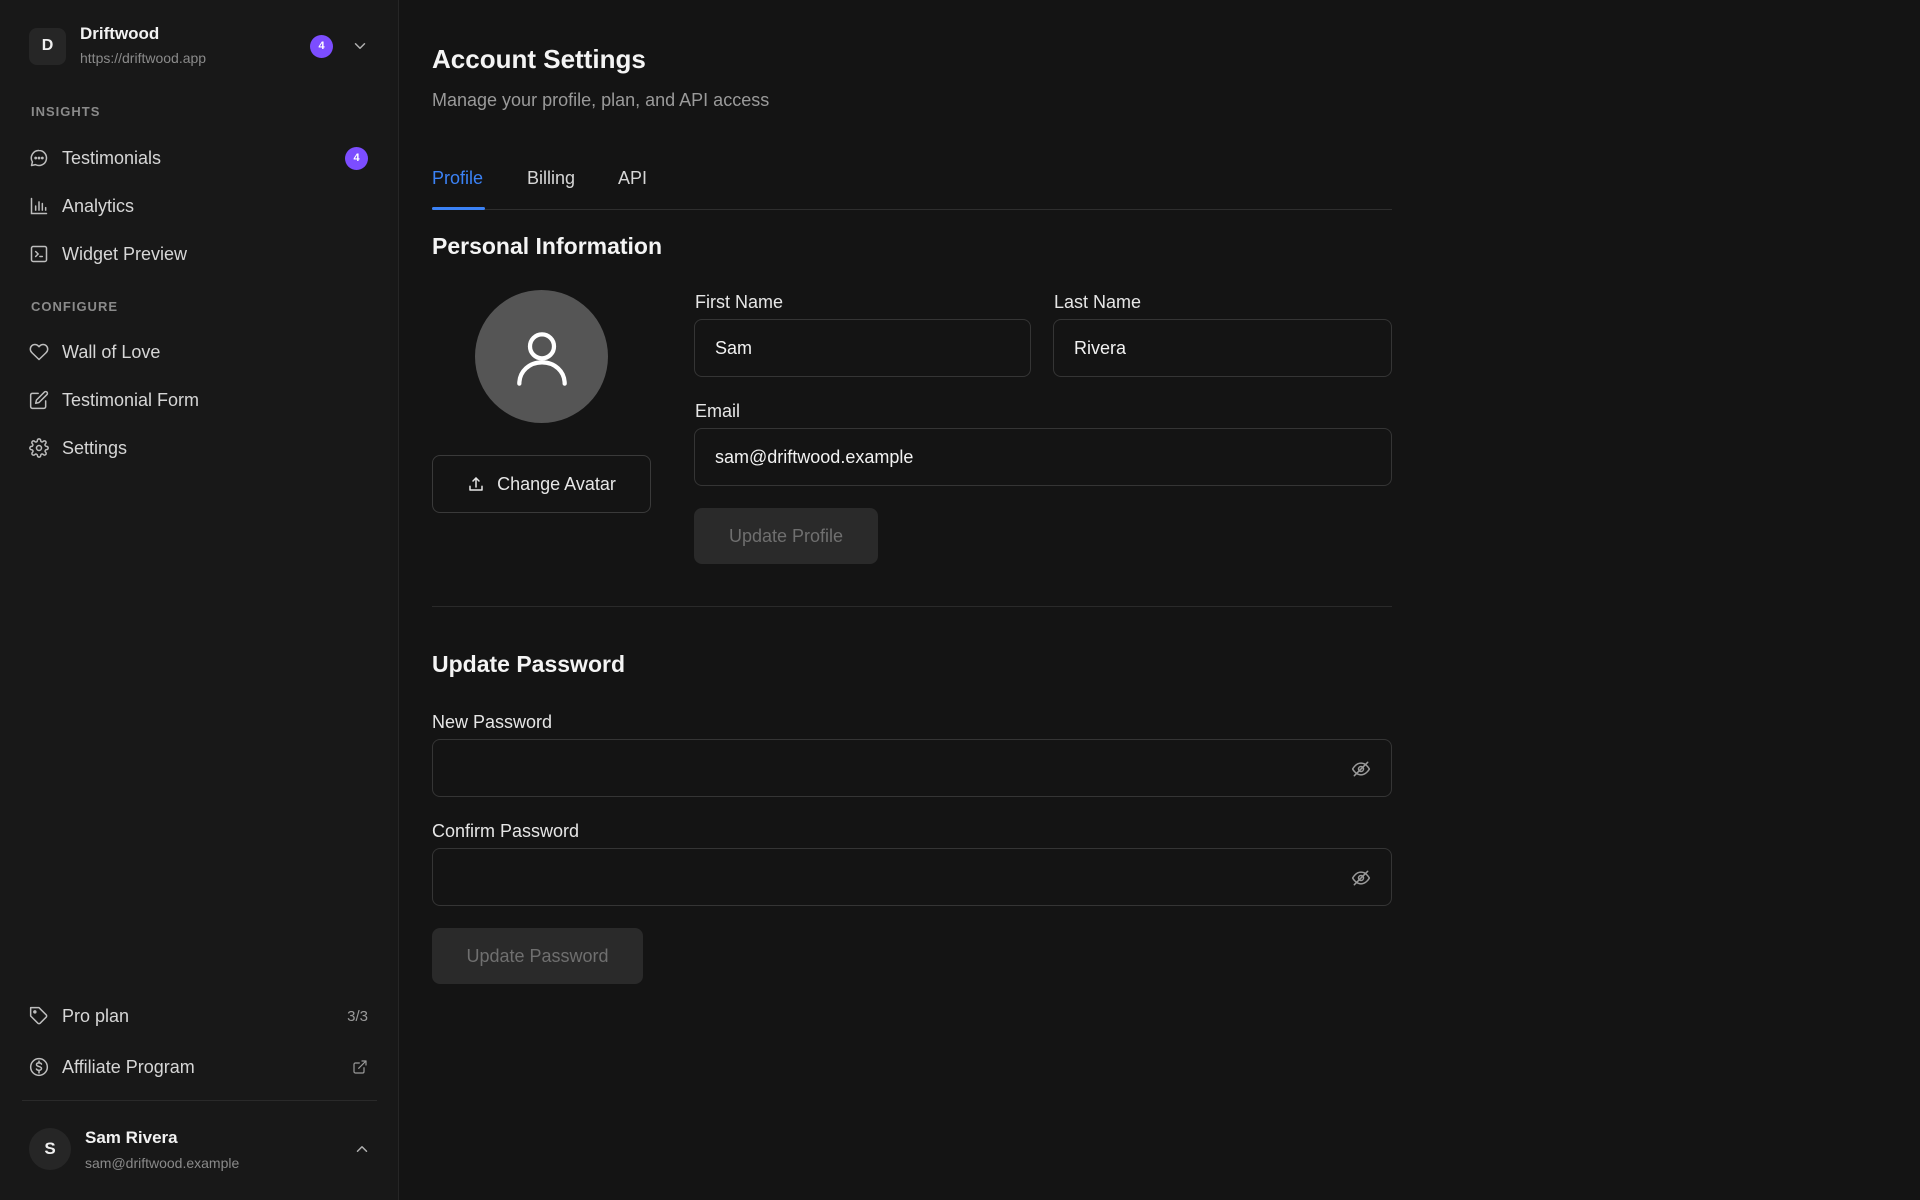  I want to click on workspace-name: Driftwood, so click(120, 33).